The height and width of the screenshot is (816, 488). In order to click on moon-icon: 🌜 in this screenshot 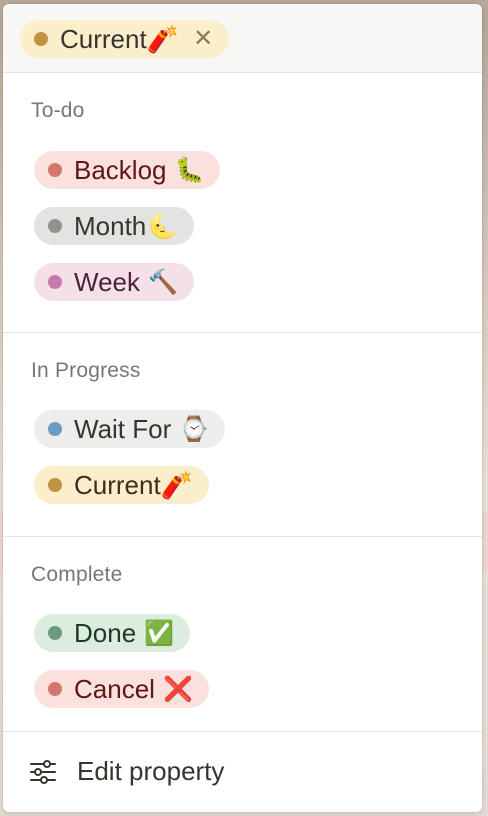, I will do `click(163, 226)`.